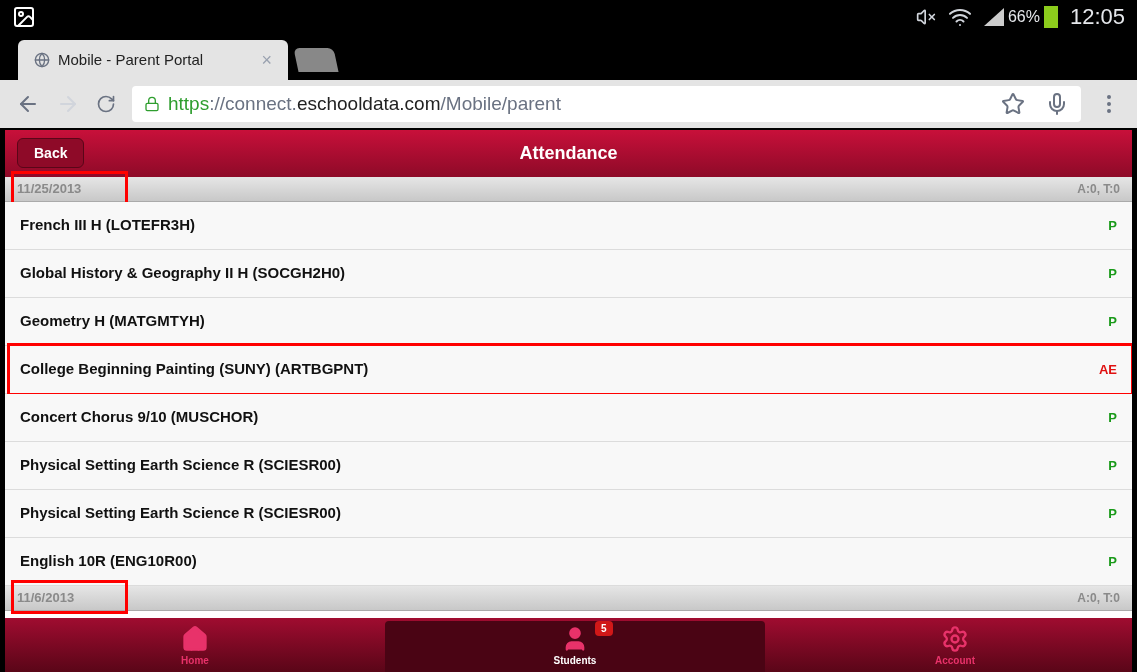  I want to click on globe-icon, so click(42, 60).